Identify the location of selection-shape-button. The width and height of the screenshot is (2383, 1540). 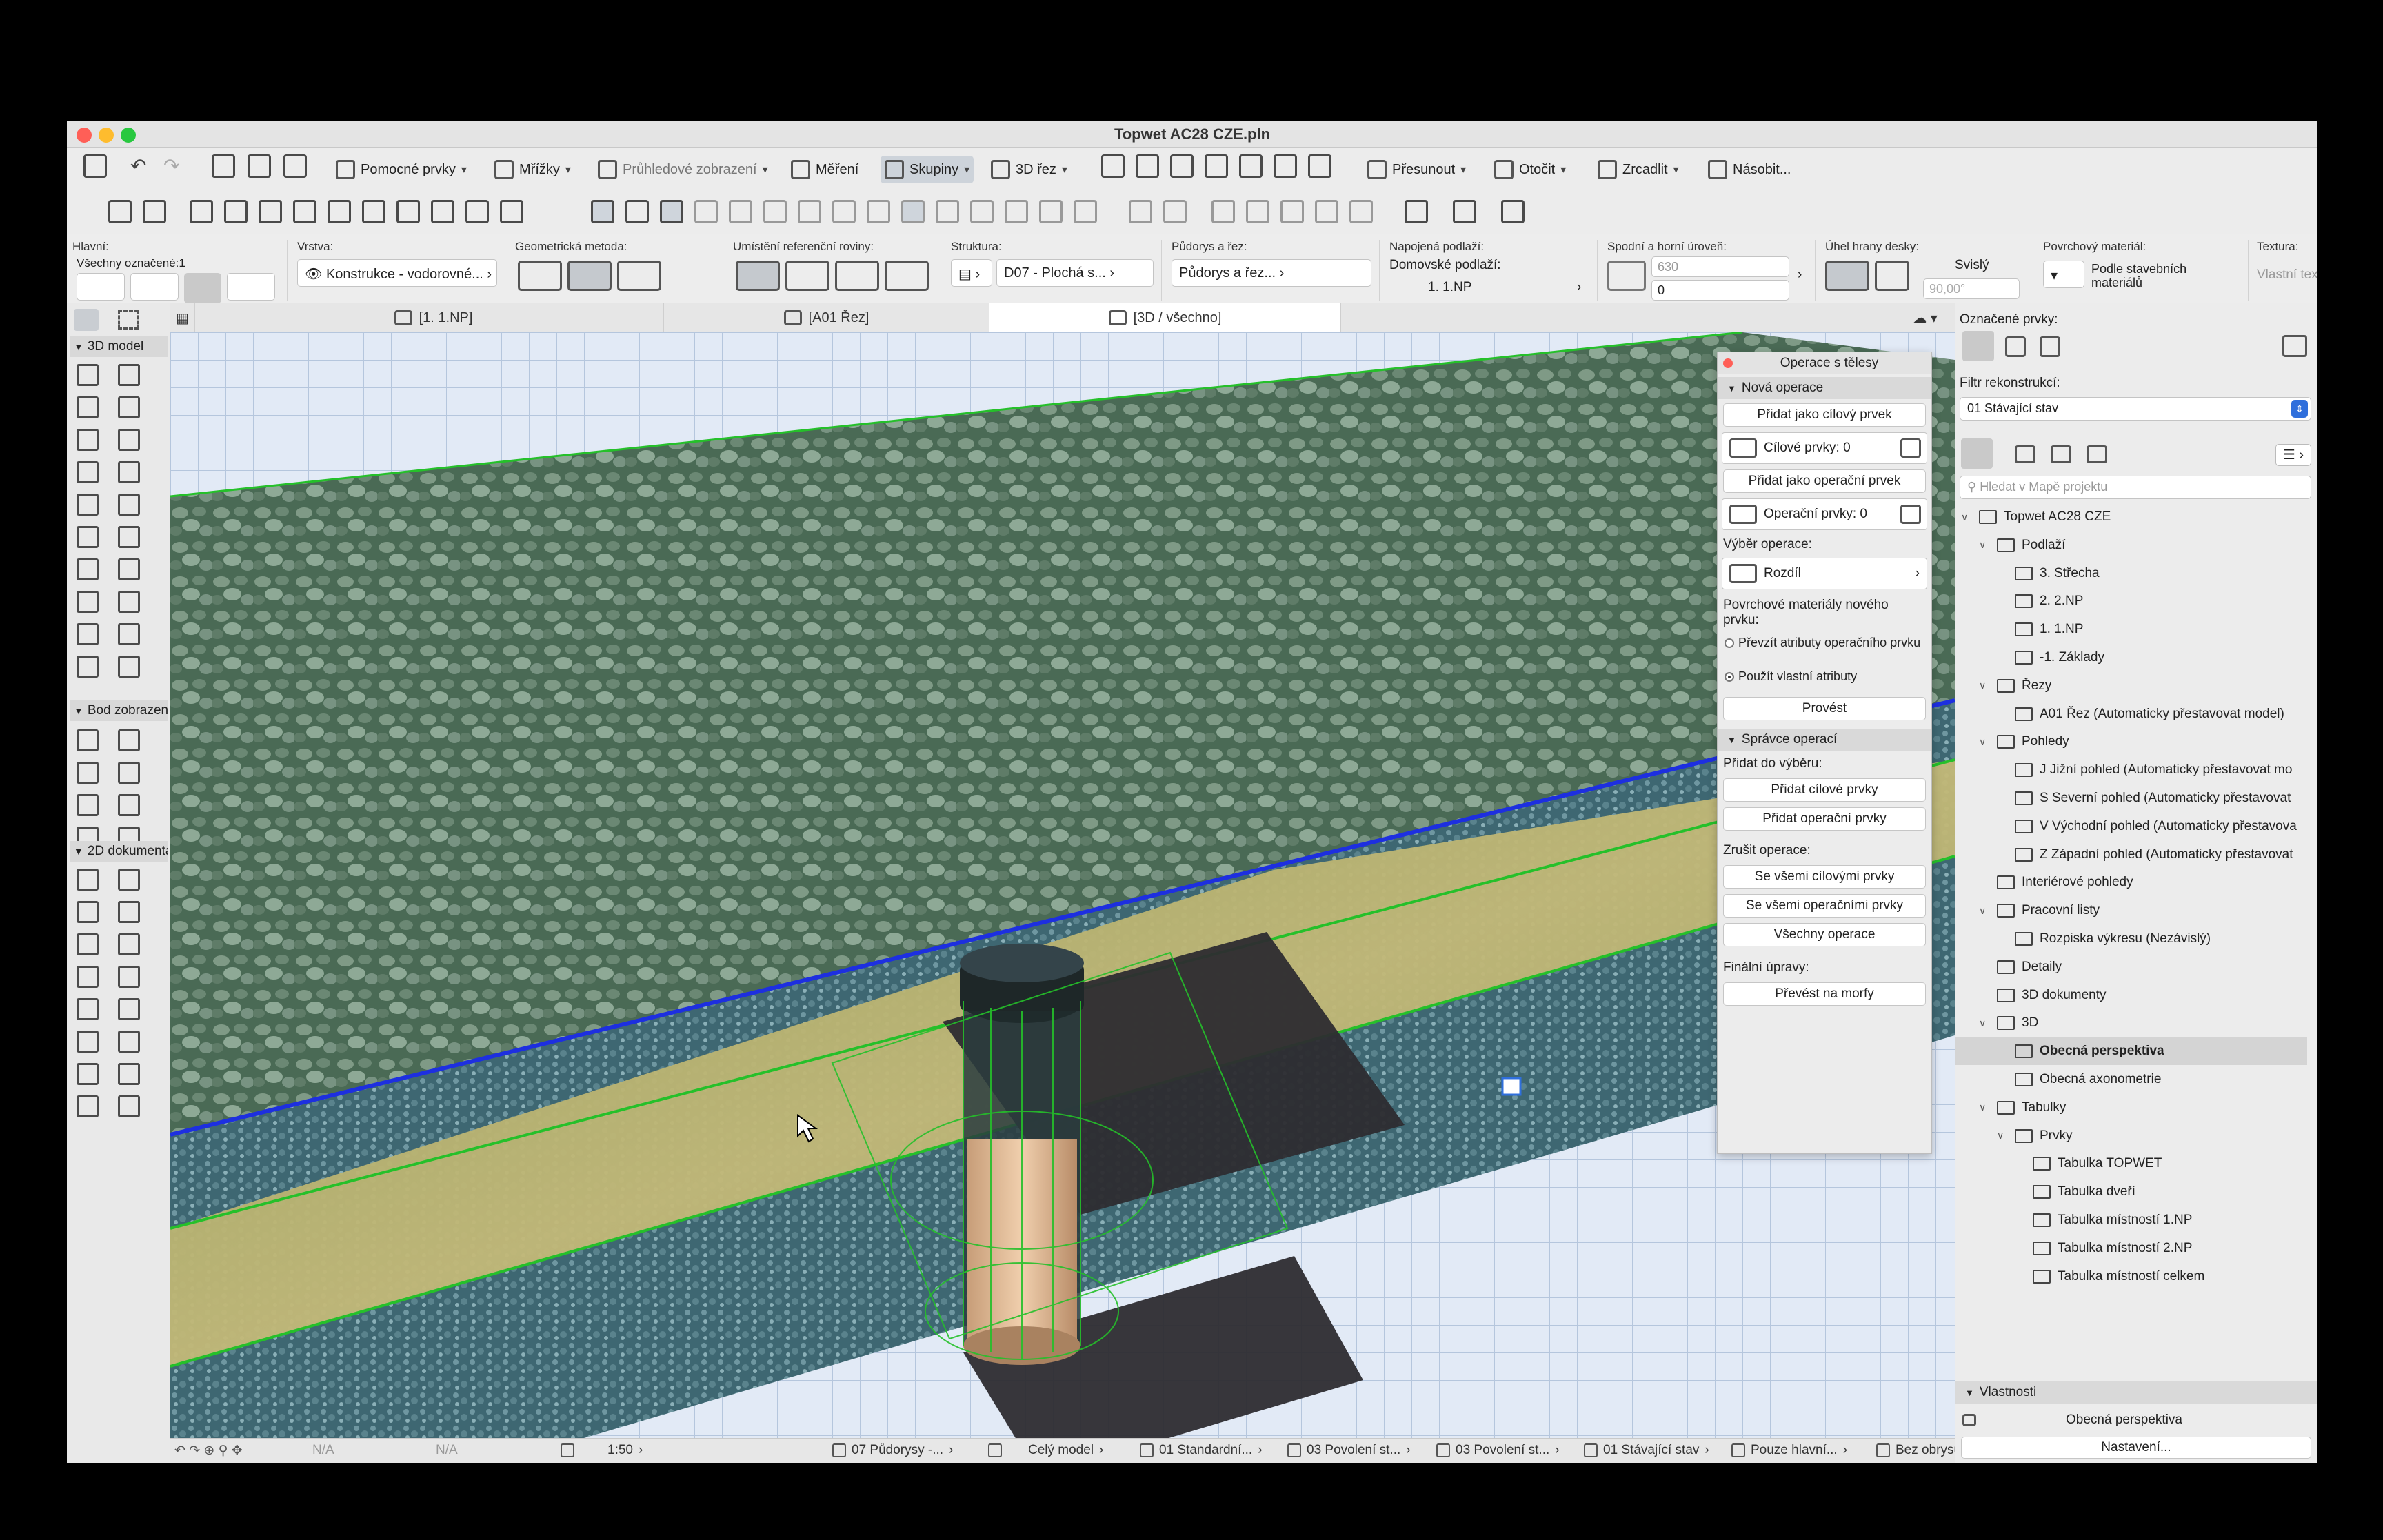
(154, 287).